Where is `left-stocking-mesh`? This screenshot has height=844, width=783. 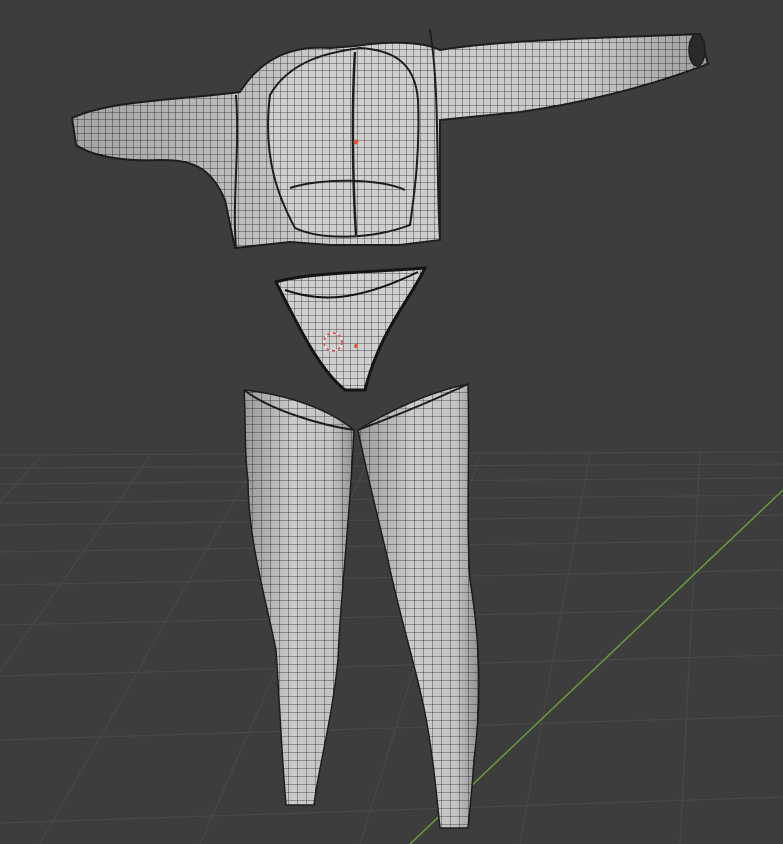
left-stocking-mesh is located at coordinates (299, 597).